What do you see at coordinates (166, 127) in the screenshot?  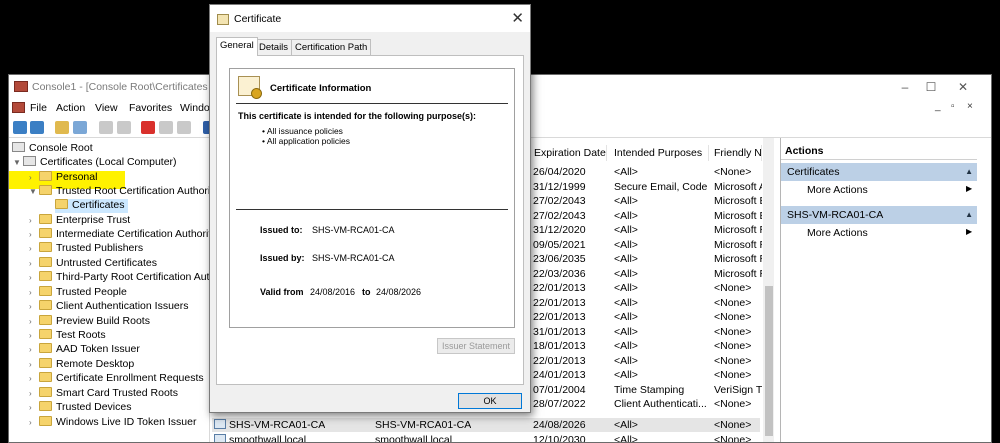 I see `properties-icon` at bounding box center [166, 127].